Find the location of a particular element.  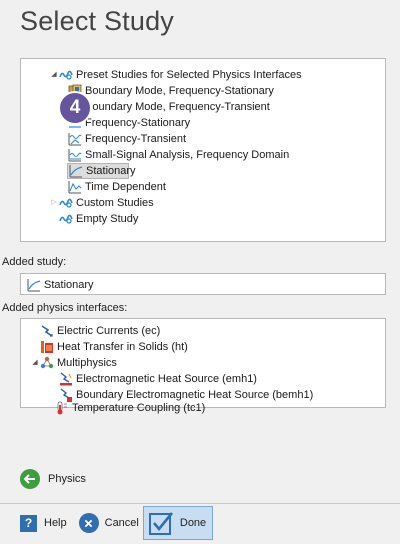

small-signal-icon is located at coordinates (75, 155).